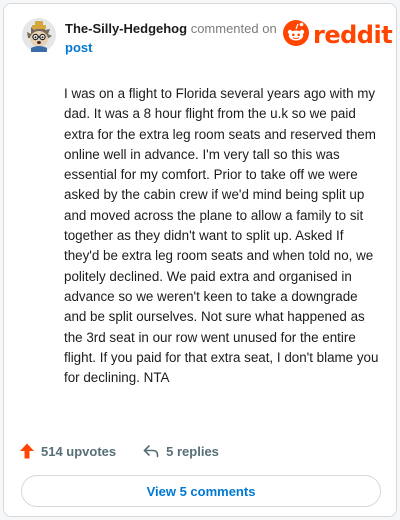 Image resolution: width=400 pixels, height=520 pixels. I want to click on upvote-button: 514 upvotes, so click(67, 451).